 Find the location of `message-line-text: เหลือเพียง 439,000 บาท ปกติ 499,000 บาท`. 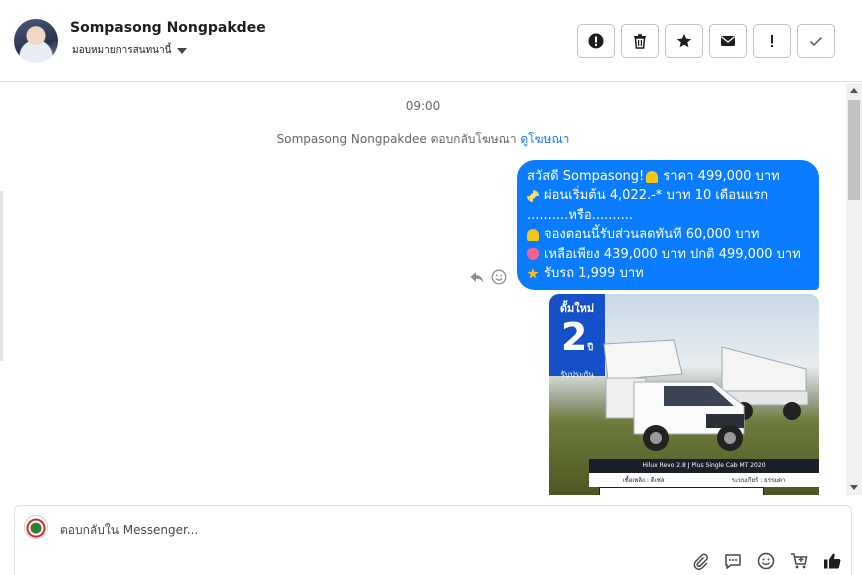

message-line-text: เหลือเพียง 439,000 บาท ปกติ 499,000 บาท is located at coordinates (672, 254).